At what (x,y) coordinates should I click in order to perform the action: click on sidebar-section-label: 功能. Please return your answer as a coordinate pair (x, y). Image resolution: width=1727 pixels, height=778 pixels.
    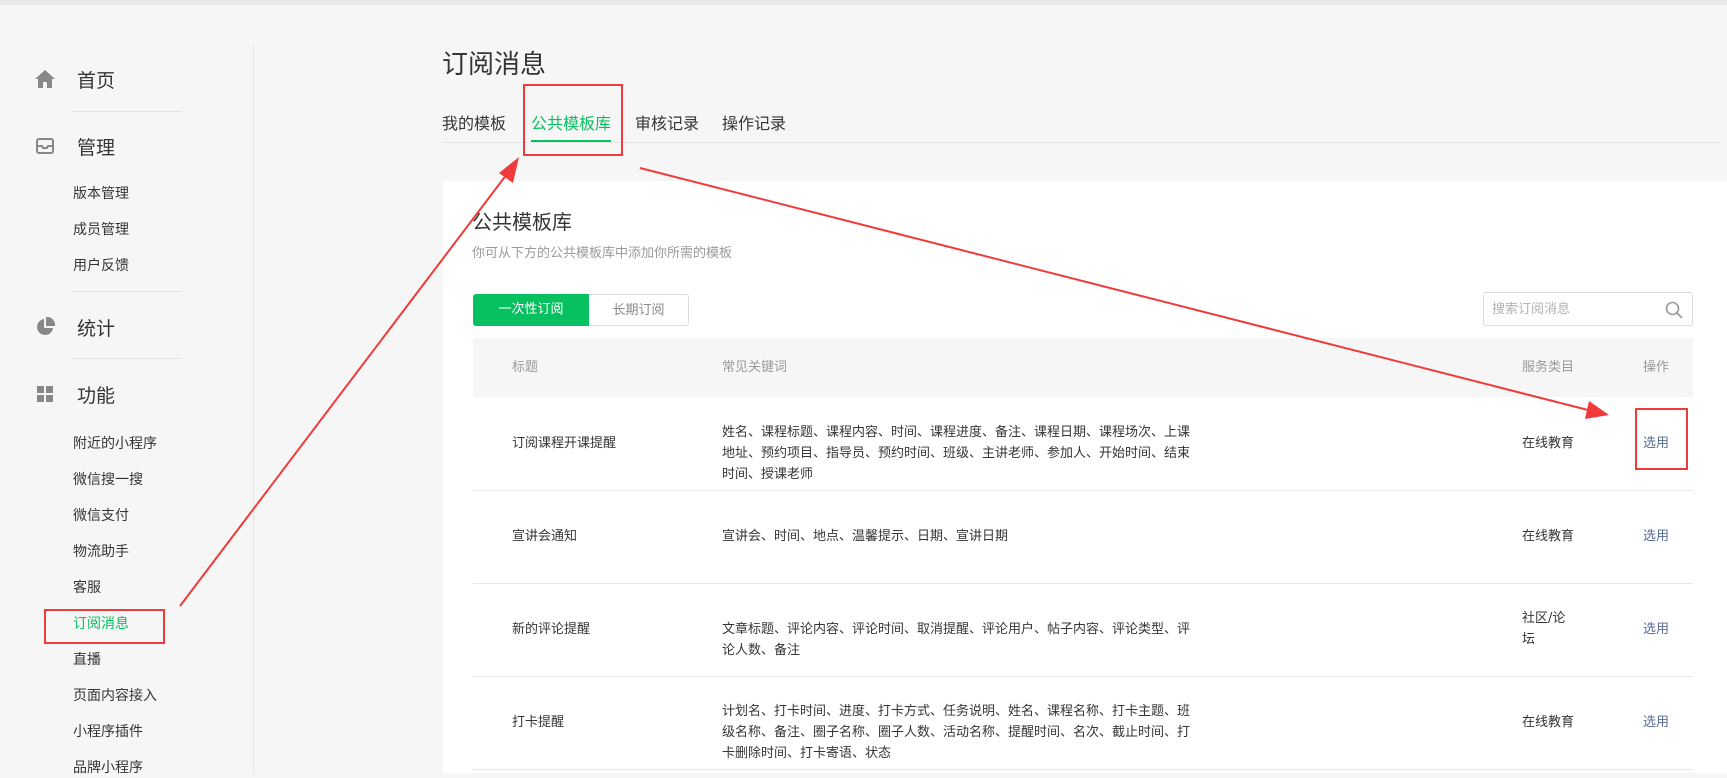
    Looking at the image, I should click on (96, 395).